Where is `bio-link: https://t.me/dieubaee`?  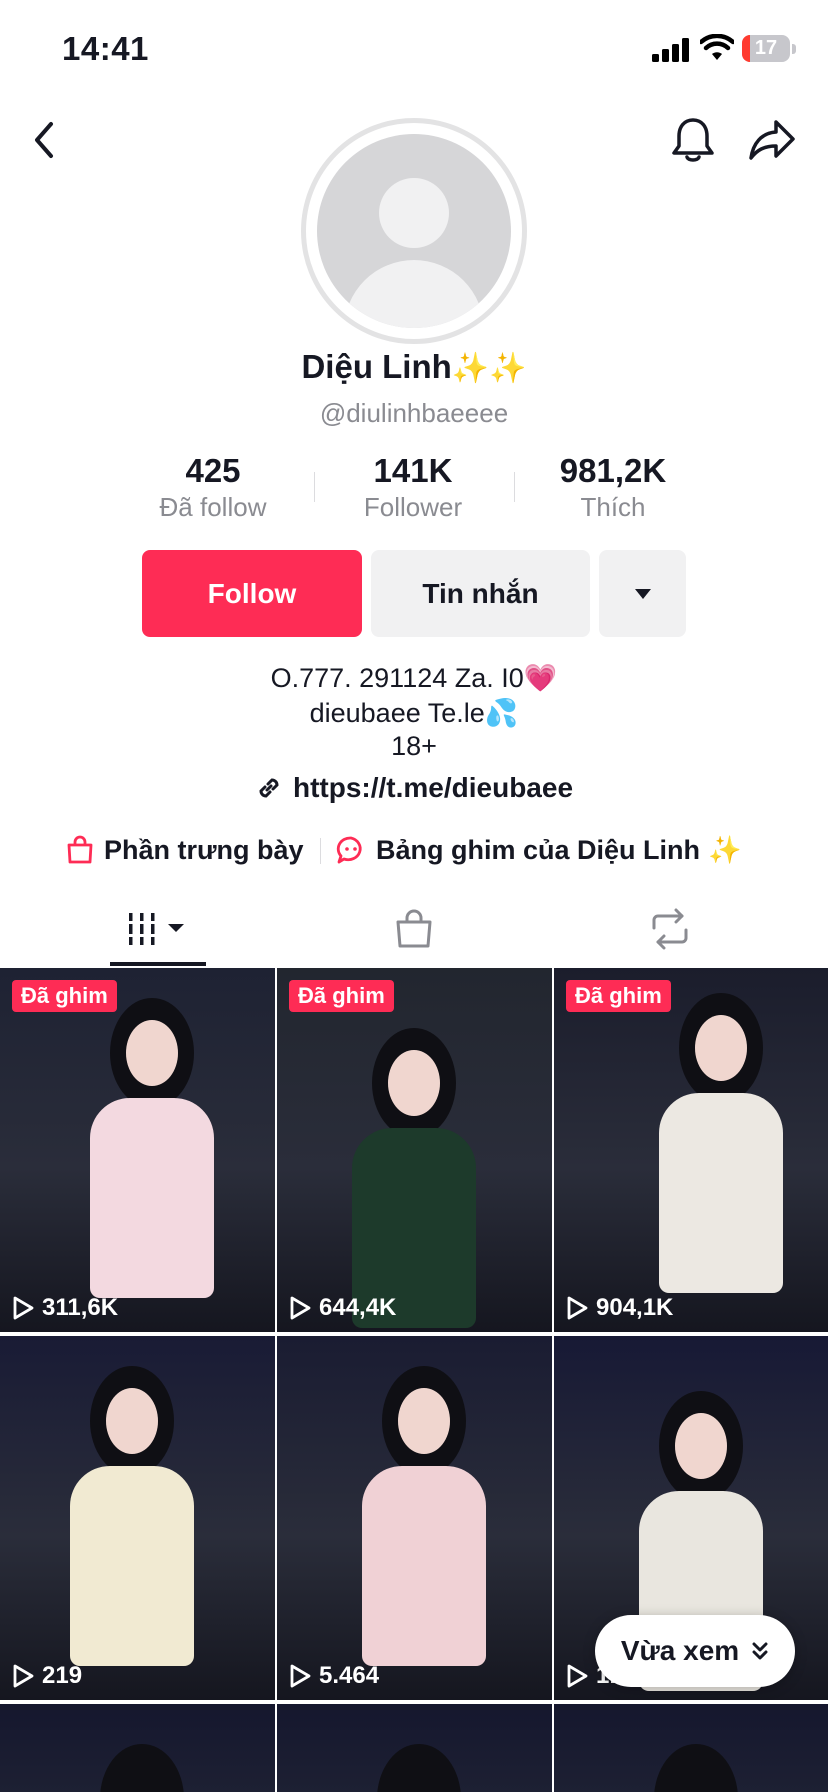
bio-link: https://t.me/dieubaee is located at coordinates (414, 788).